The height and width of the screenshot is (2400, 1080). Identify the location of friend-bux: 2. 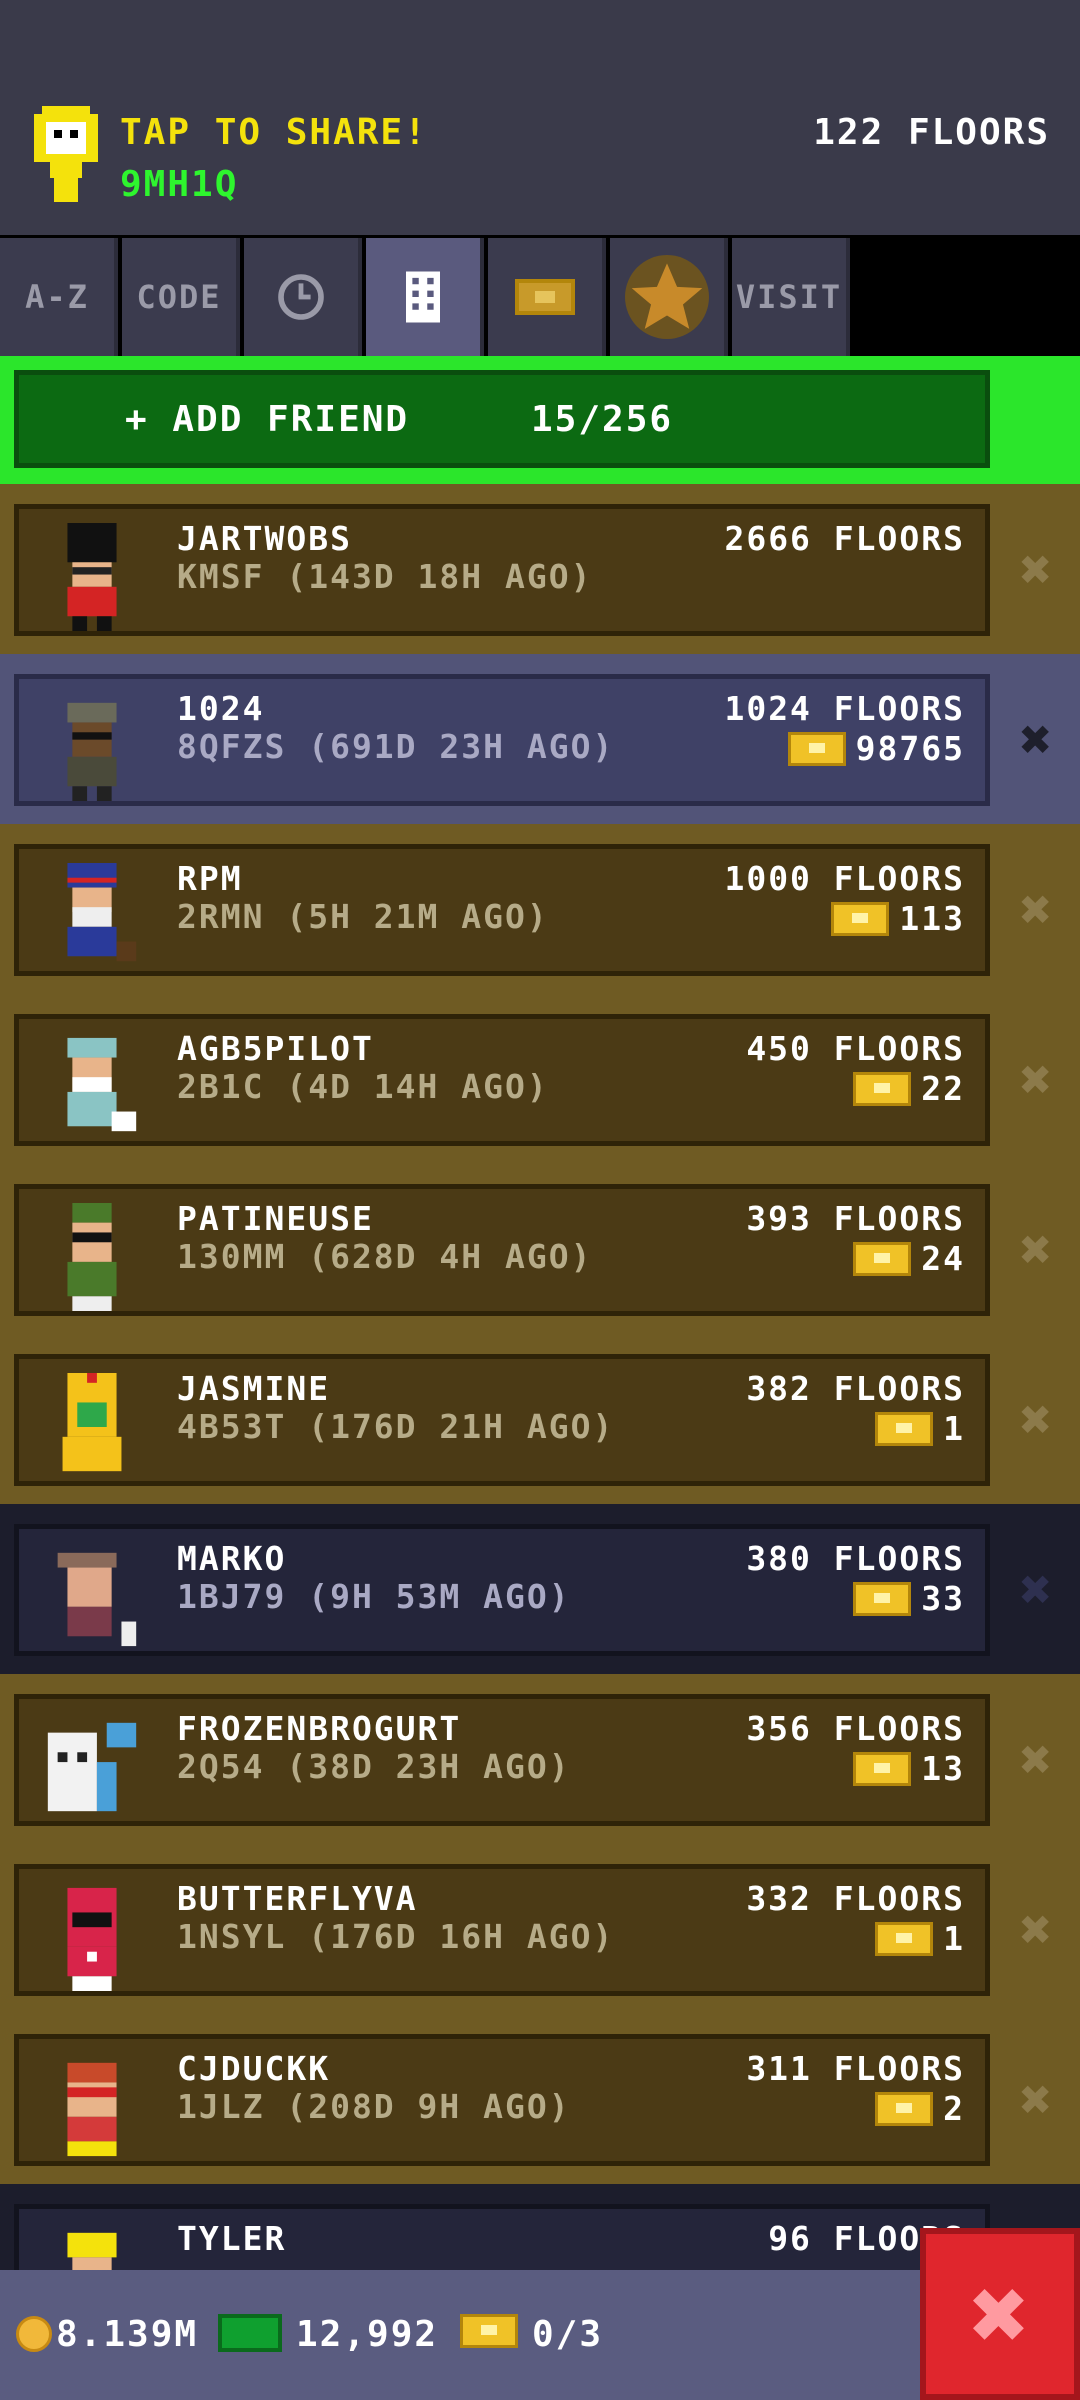
(920, 2108).